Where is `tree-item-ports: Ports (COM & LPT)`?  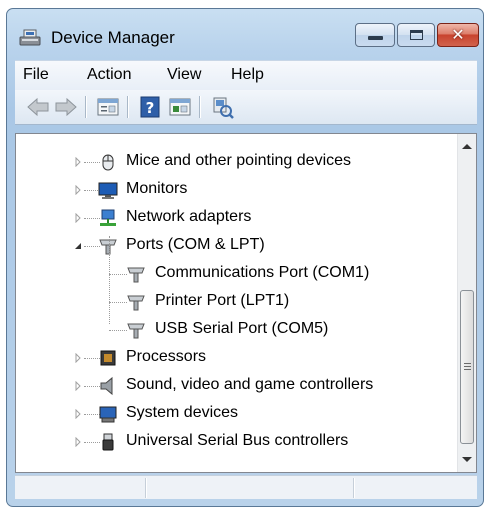
tree-item-ports: Ports (COM & LPT) is located at coordinates (236, 246).